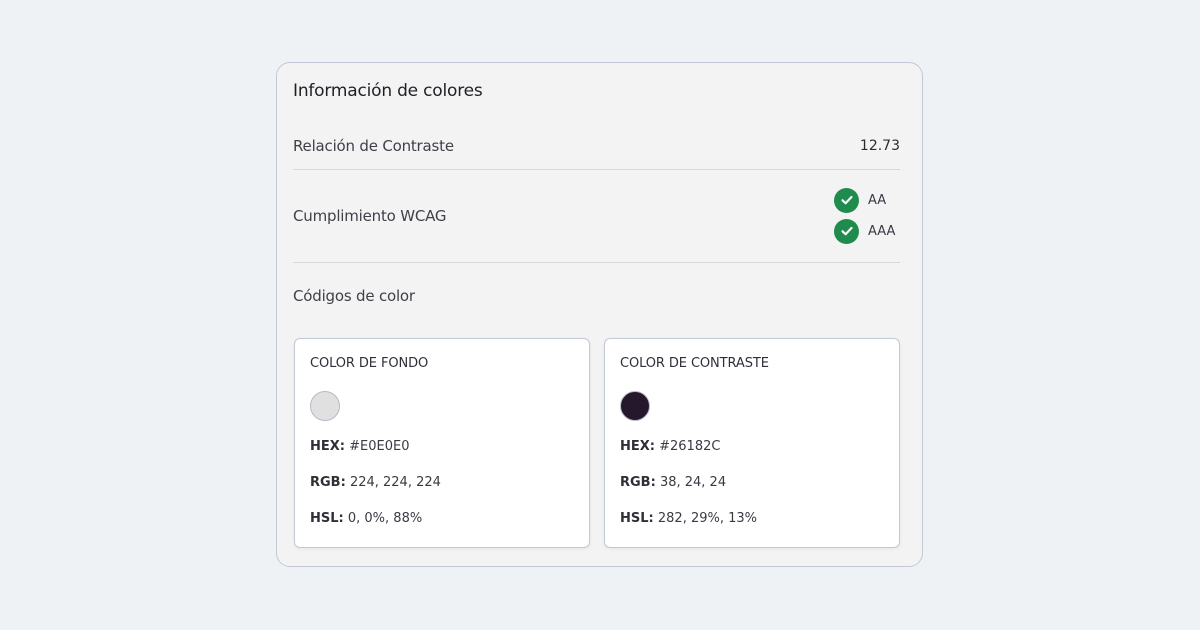 This screenshot has width=1200, height=630. What do you see at coordinates (690, 446) in the screenshot?
I see `hex-value: #26182C` at bounding box center [690, 446].